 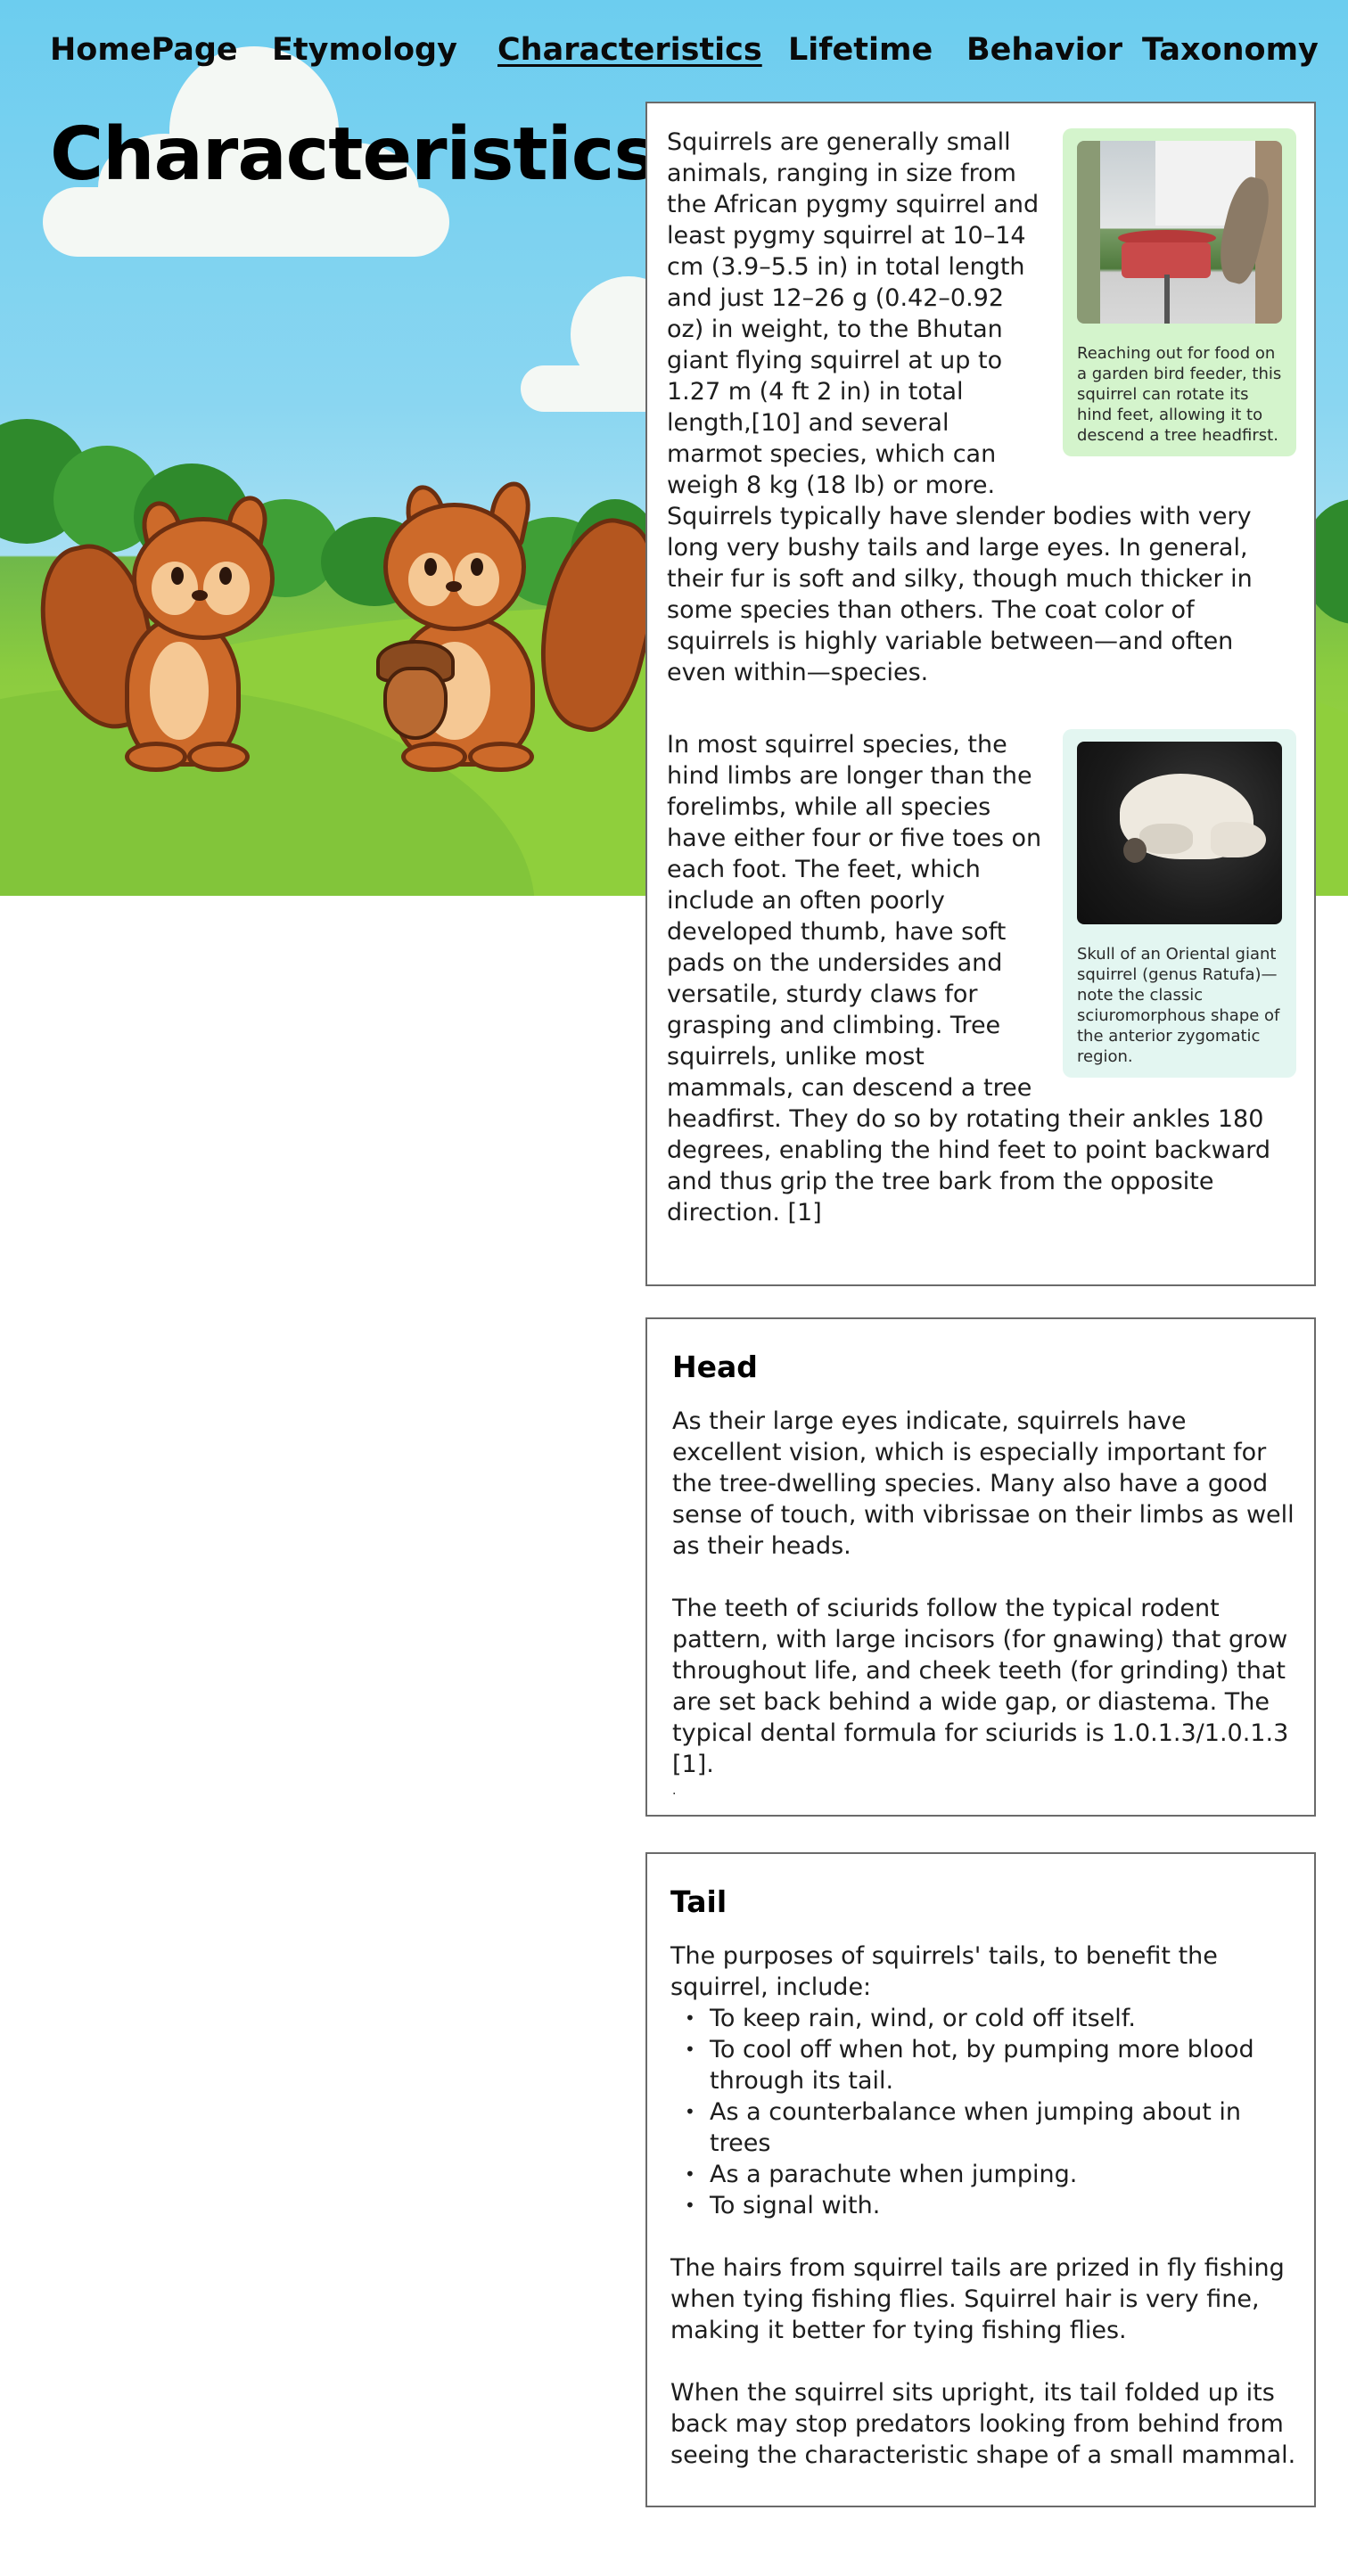 I want to click on nav-link-behavior: Behavior, so click(x=1044, y=50).